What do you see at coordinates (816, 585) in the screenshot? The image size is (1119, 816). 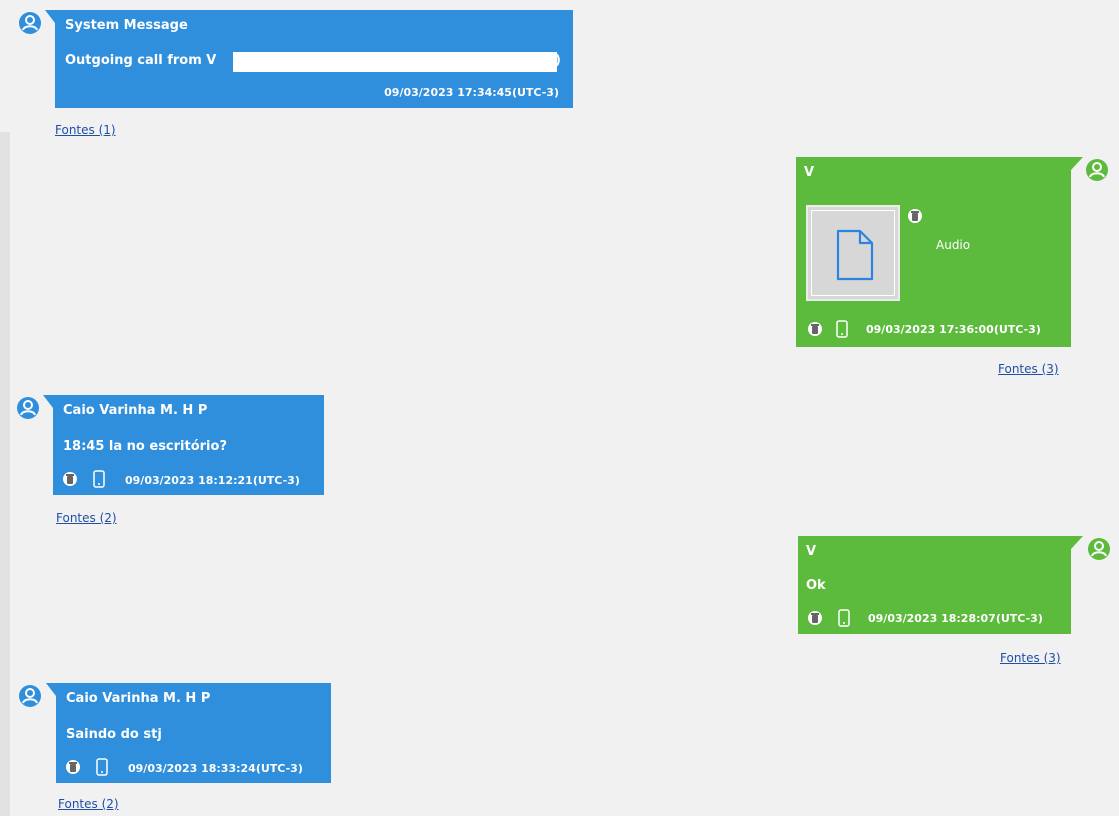 I see `message-text: Ok` at bounding box center [816, 585].